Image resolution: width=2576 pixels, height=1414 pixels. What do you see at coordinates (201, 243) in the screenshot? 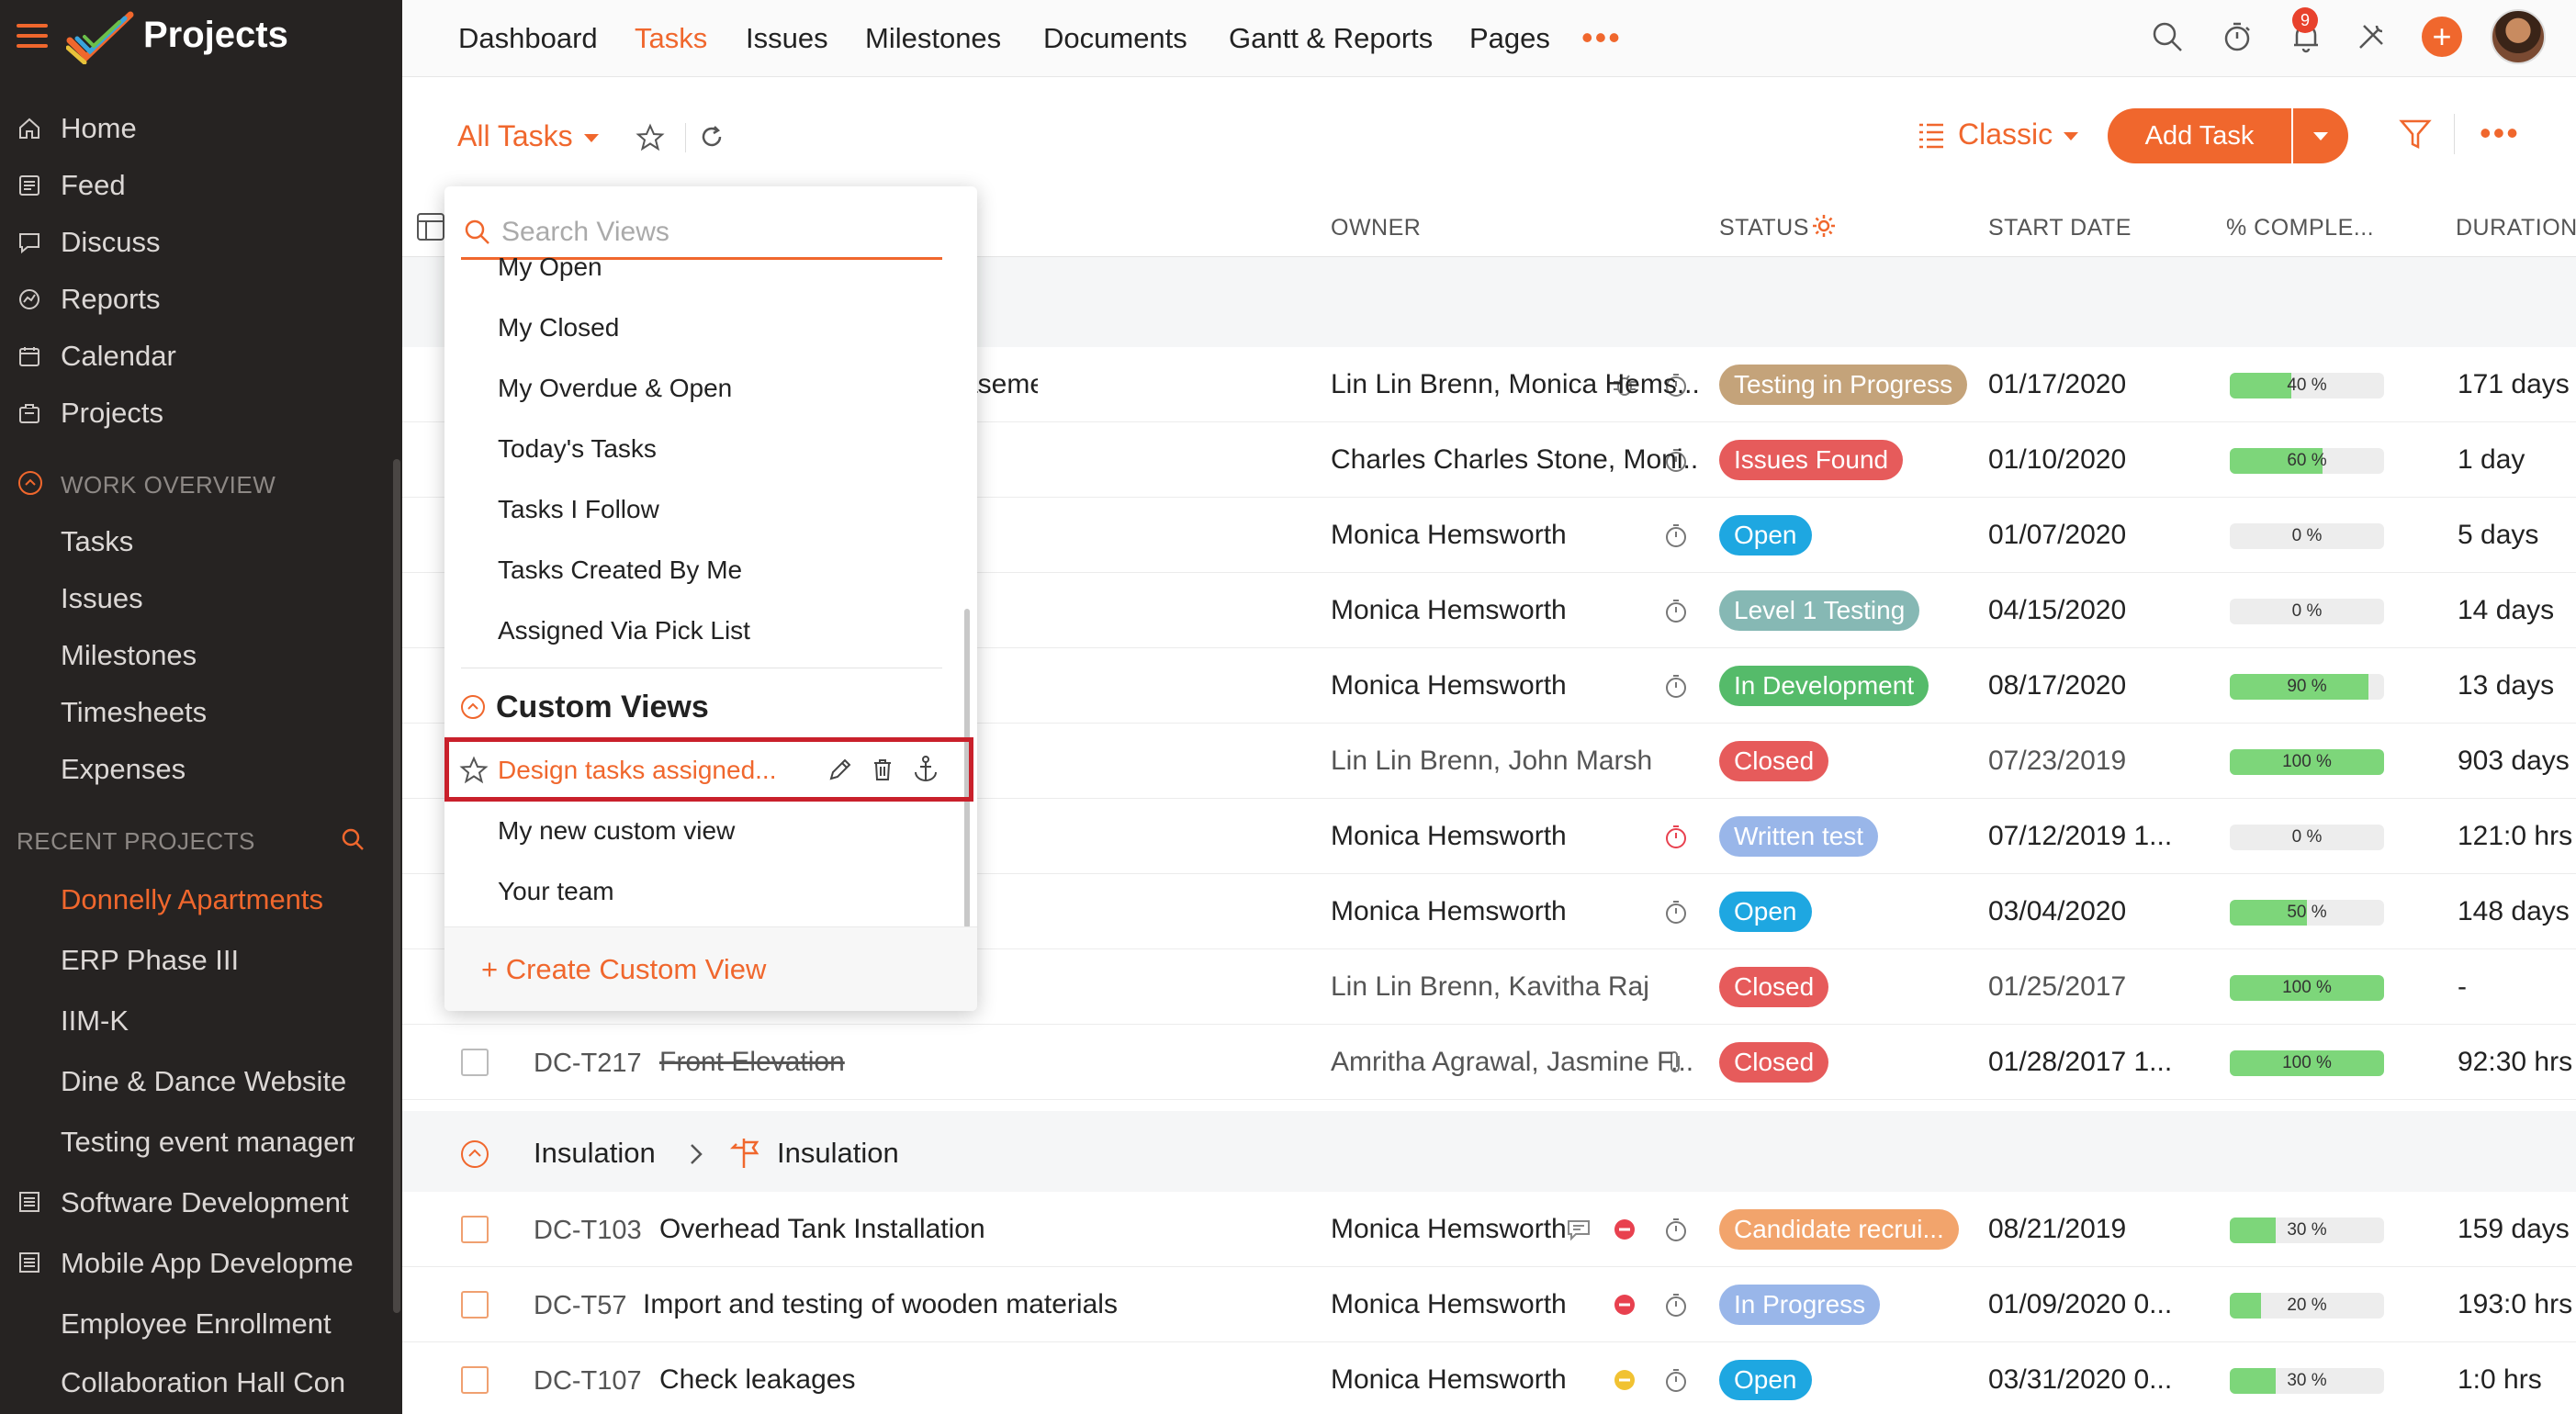
I see `sidebar-item-discuss: Discuss` at bounding box center [201, 243].